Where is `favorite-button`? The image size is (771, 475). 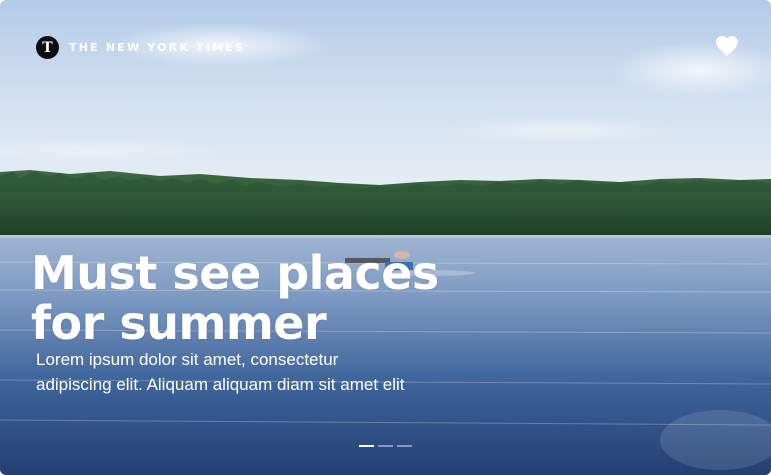
favorite-button is located at coordinates (727, 46).